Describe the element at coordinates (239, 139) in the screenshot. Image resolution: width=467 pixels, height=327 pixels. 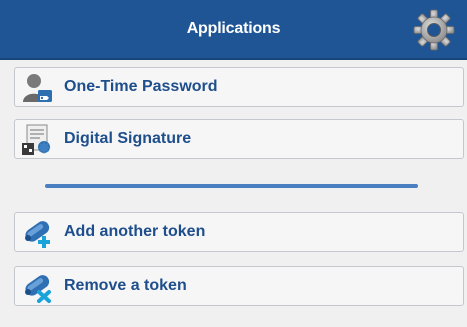
I see `menu-item-digital-signature: Digital Signature` at that location.